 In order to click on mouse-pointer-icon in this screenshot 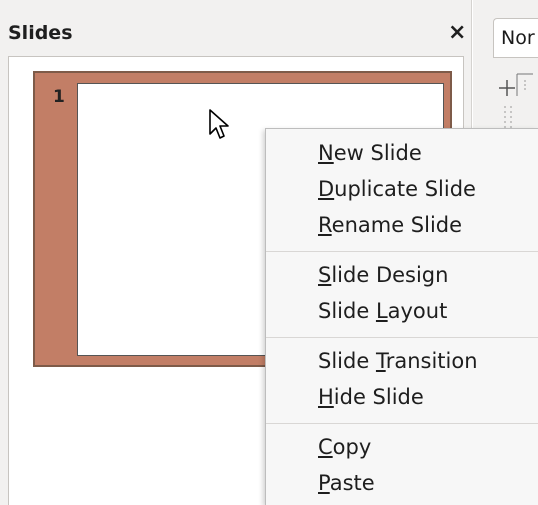, I will do `click(219, 124)`.